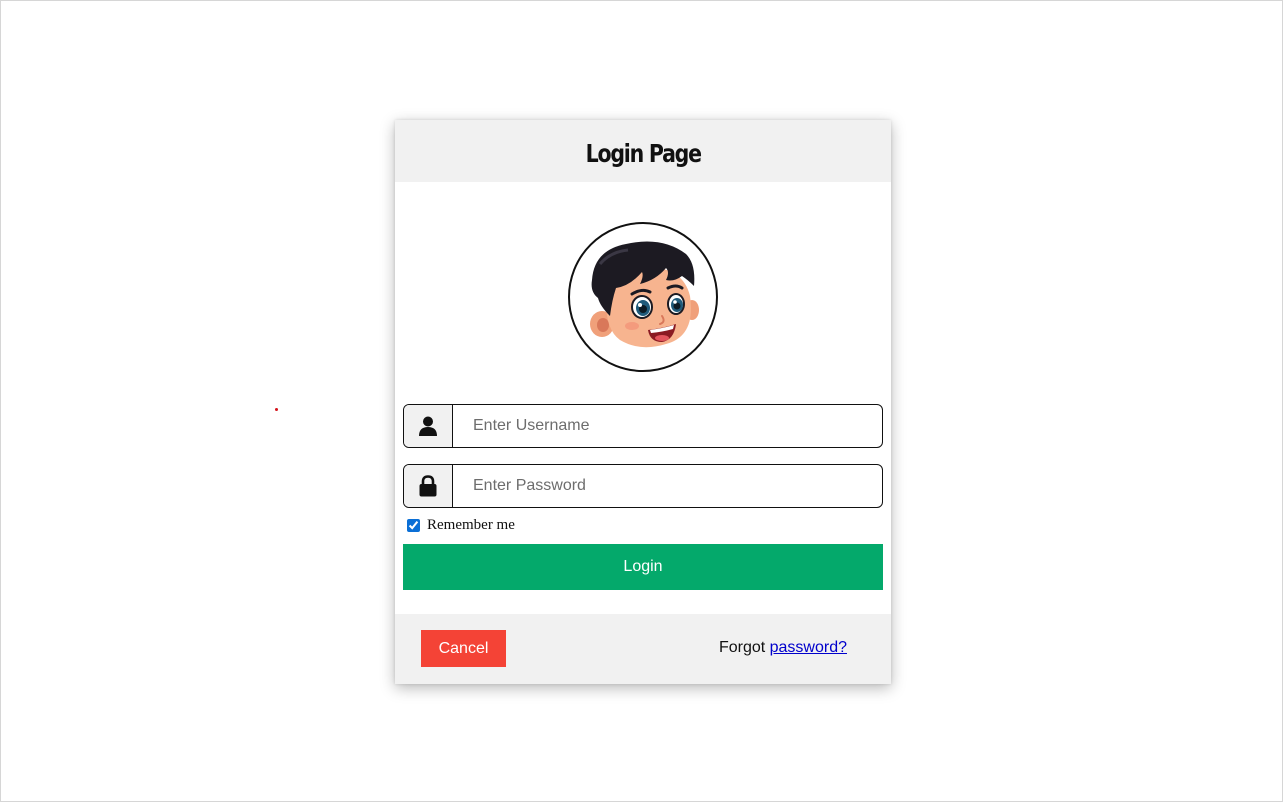 This screenshot has height=802, width=1283. What do you see at coordinates (428, 486) in the screenshot?
I see `lock-icon` at bounding box center [428, 486].